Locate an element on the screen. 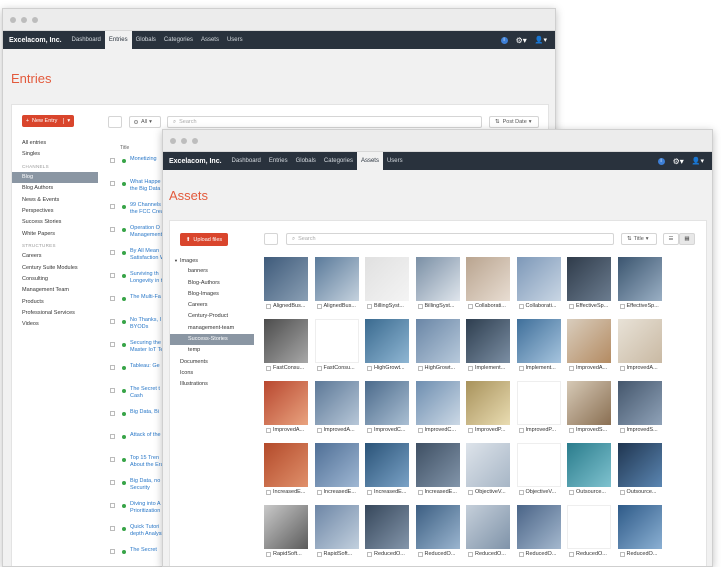 Image resolution: width=721 pixels, height=567 pixels. sidebar-item-consulting: Consulting is located at coordinates (55, 279).